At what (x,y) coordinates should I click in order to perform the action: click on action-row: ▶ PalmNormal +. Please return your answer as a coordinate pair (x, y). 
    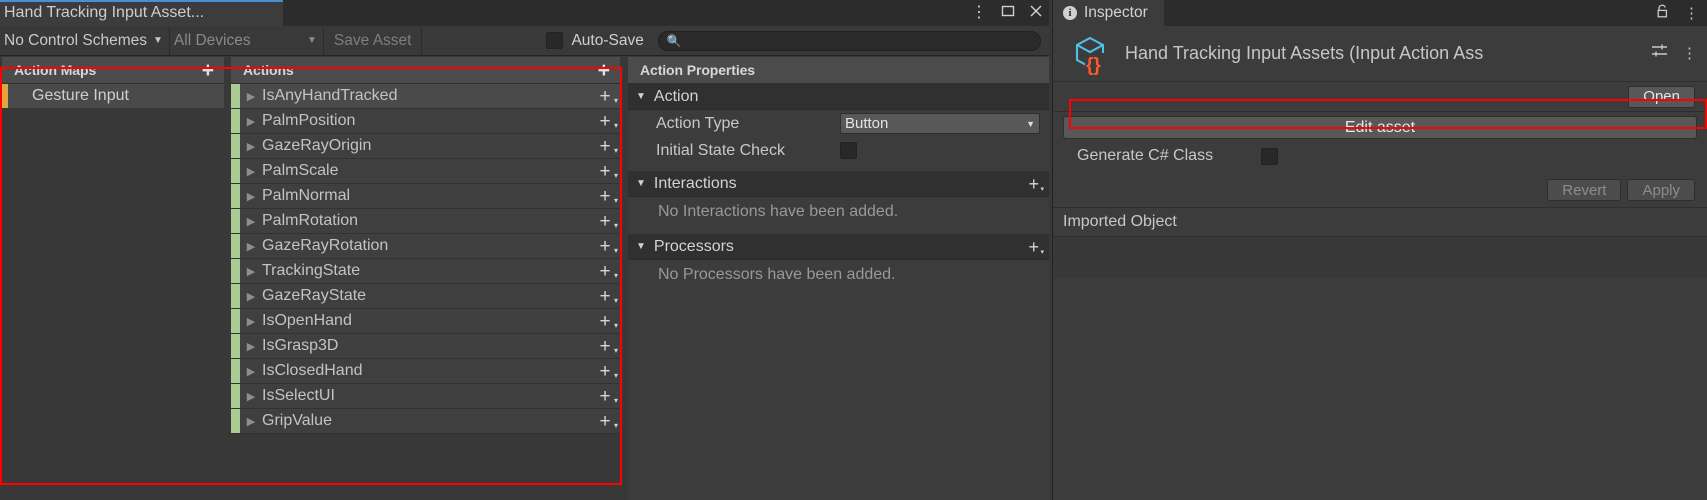
    Looking at the image, I should click on (425, 196).